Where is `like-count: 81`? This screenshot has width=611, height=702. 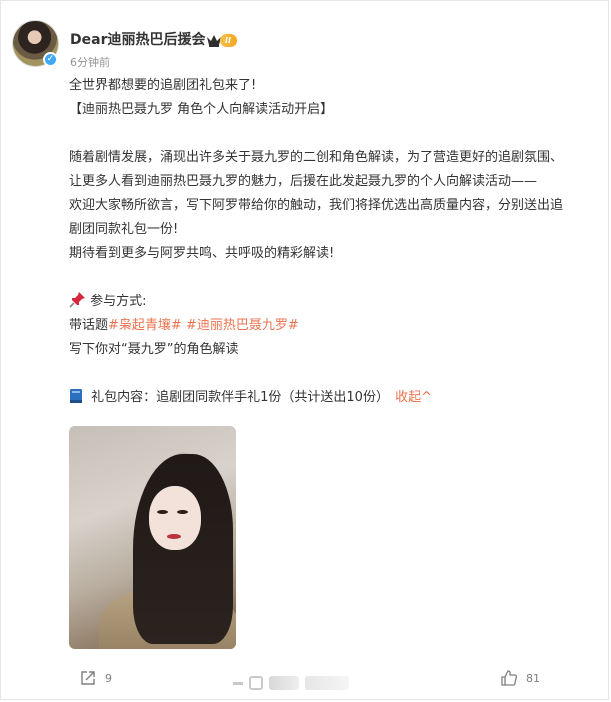 like-count: 81 is located at coordinates (533, 678).